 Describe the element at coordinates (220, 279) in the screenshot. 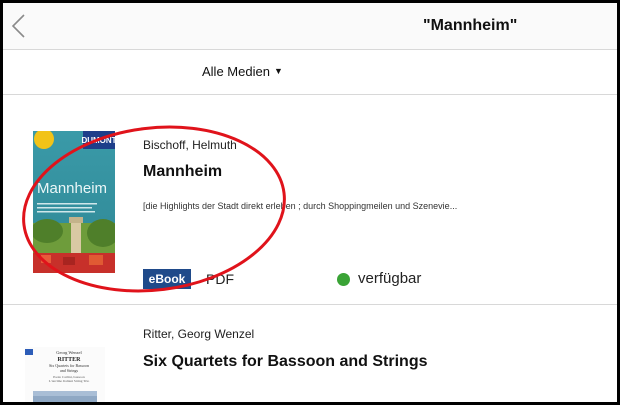

I see `format-label: PDF` at that location.